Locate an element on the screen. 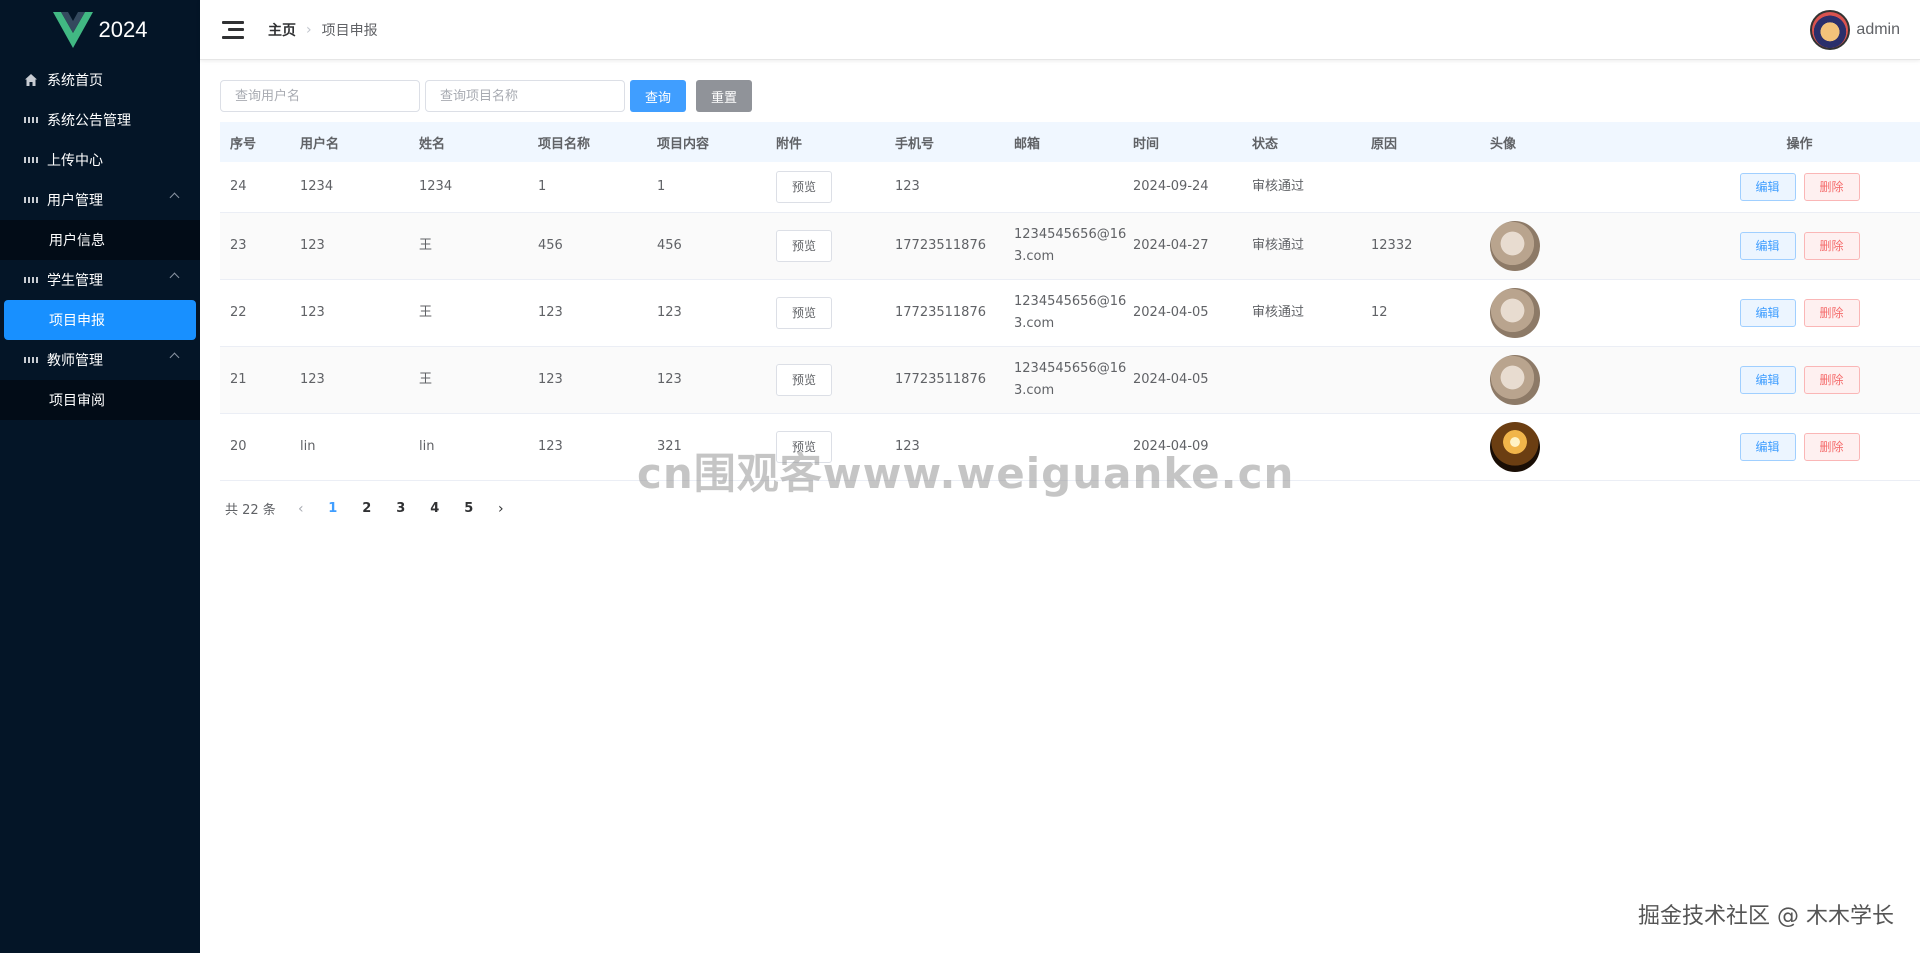 Image resolution: width=1920 pixels, height=953 pixels. sidebar-group-user: 用户管理 is located at coordinates (100, 200).